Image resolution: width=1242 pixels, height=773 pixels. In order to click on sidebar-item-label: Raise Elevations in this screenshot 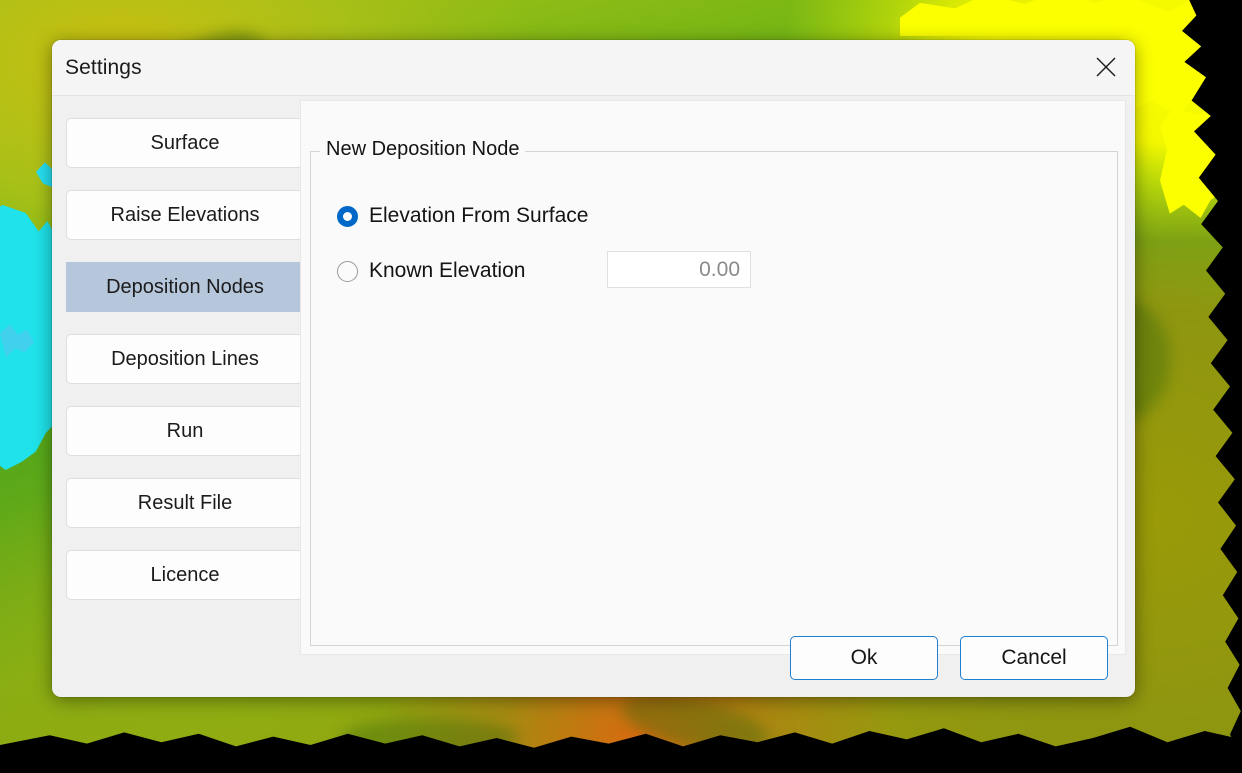, I will do `click(185, 214)`.